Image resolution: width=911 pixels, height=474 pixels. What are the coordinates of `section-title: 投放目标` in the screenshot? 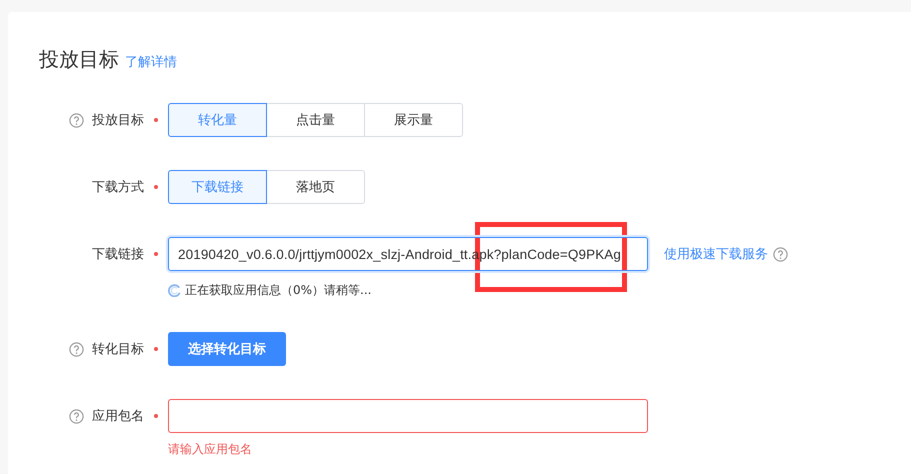 It's located at (79, 59).